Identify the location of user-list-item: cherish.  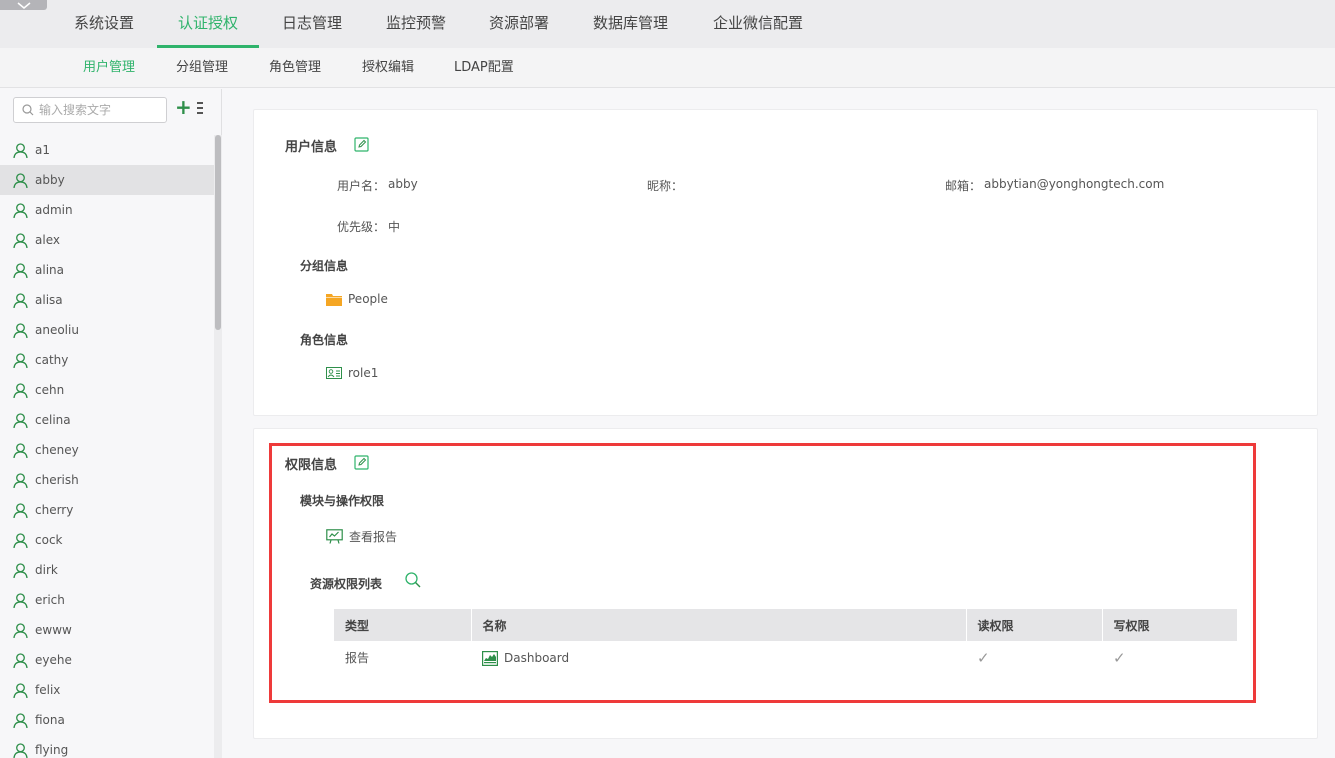
(107, 480).